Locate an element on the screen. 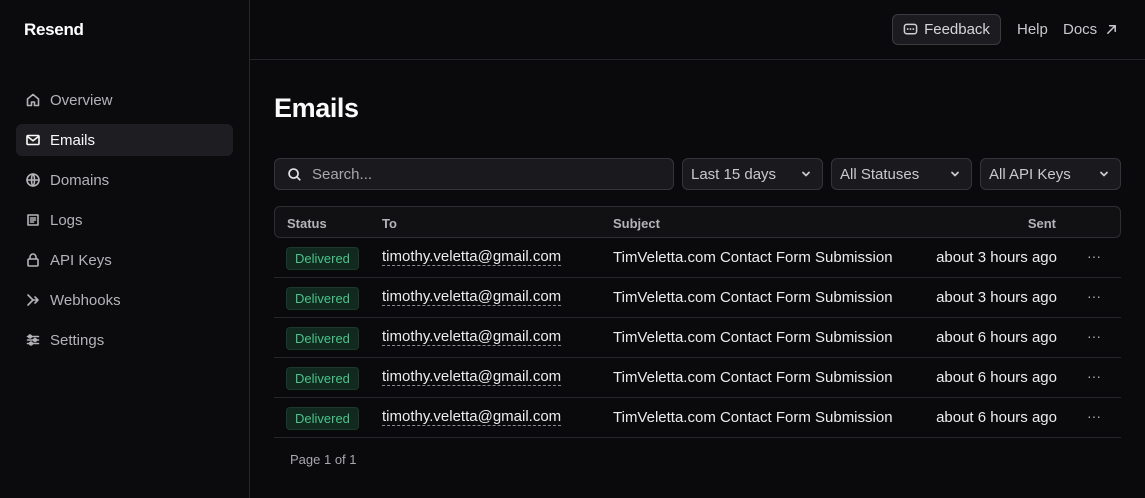  api-keys-select: All API Keys is located at coordinates (1050, 174).